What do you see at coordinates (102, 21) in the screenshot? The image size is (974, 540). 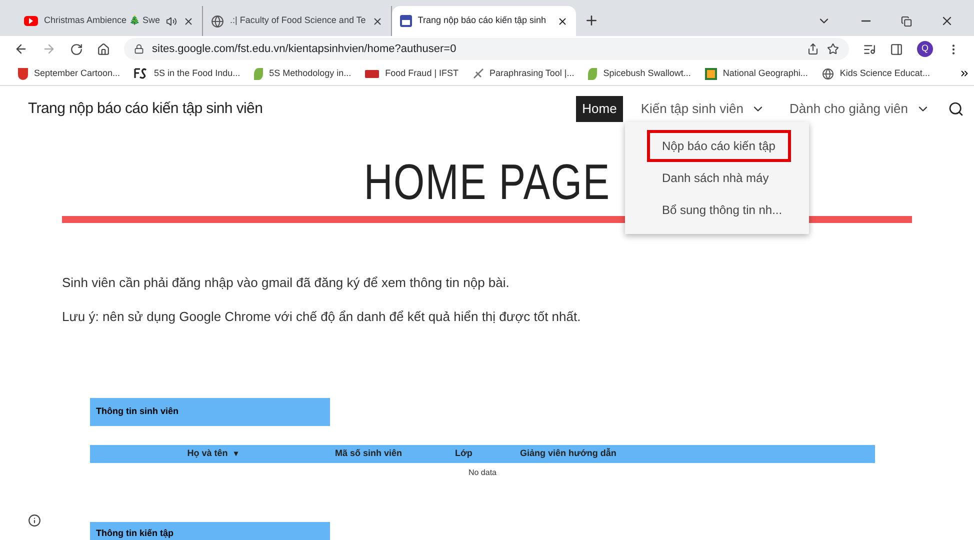 I see `tab-title: Christmas Ambience 🎄 Swe` at bounding box center [102, 21].